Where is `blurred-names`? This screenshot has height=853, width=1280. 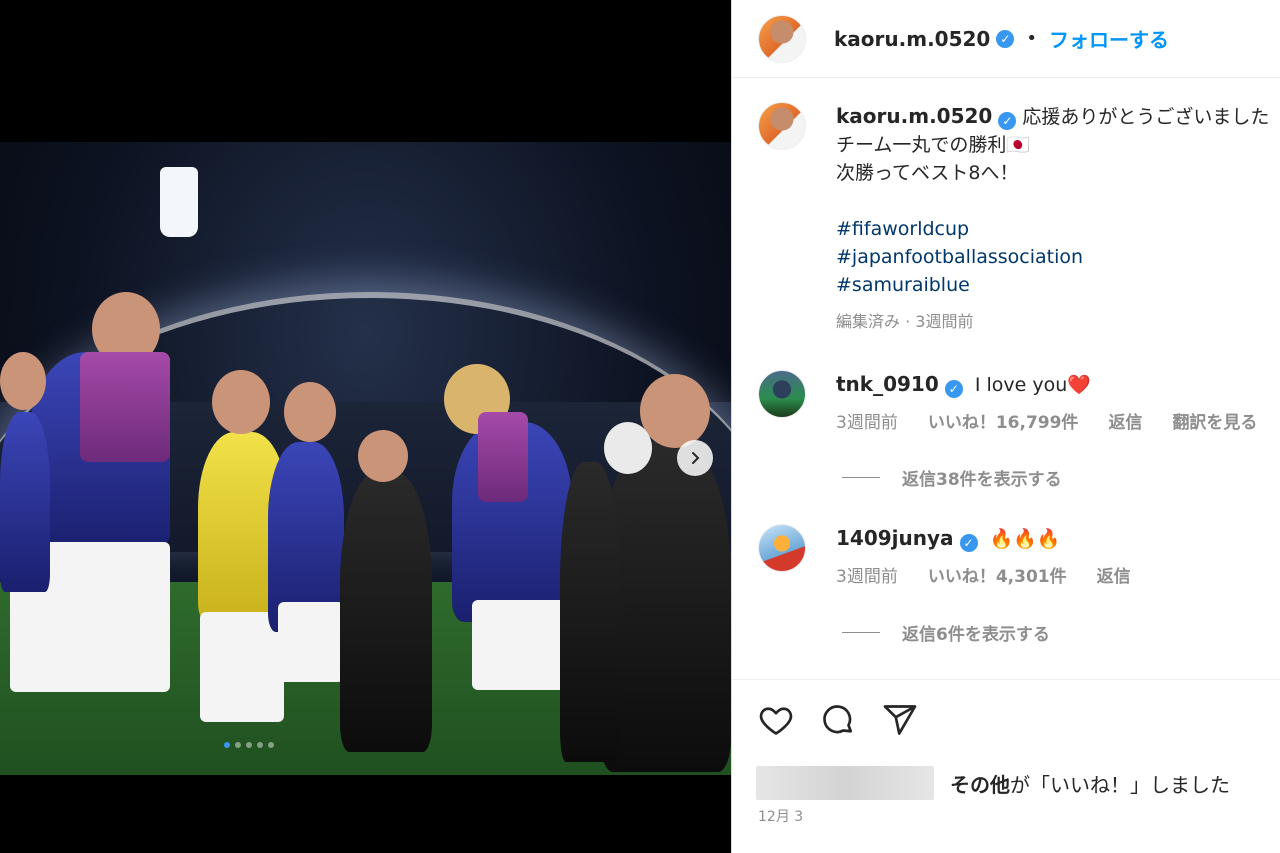 blurred-names is located at coordinates (845, 783).